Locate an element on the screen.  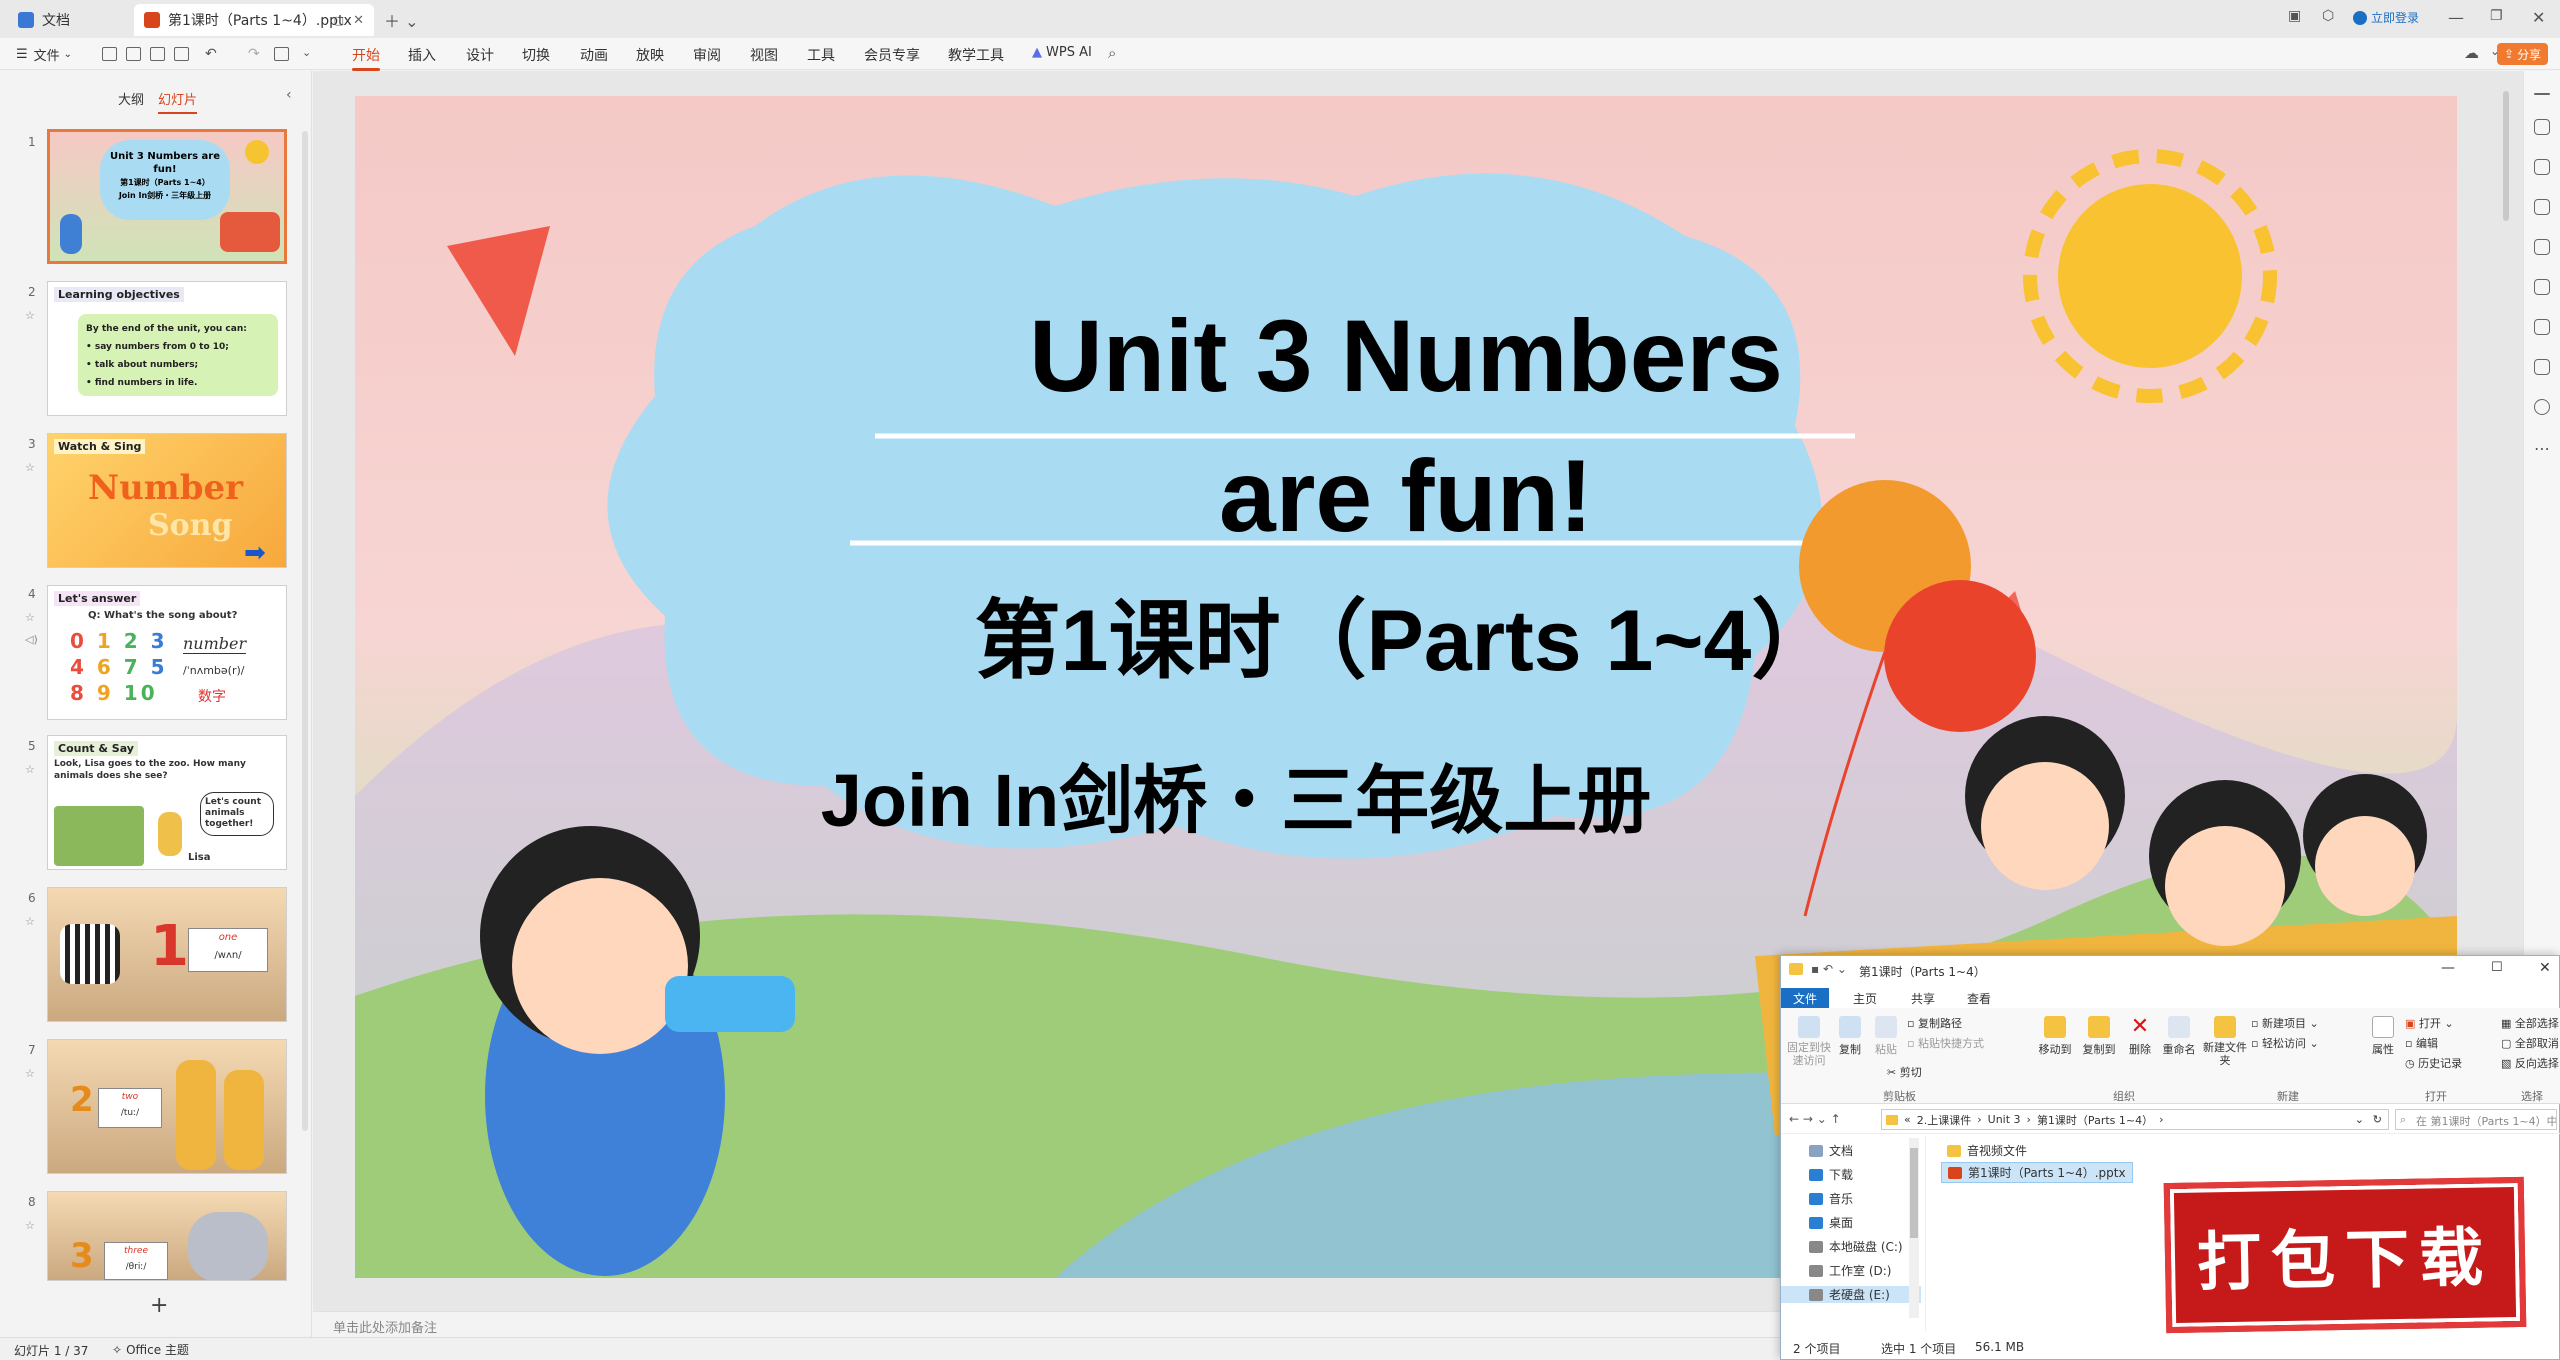
tab-documents: 文档 is located at coordinates (44, 20).